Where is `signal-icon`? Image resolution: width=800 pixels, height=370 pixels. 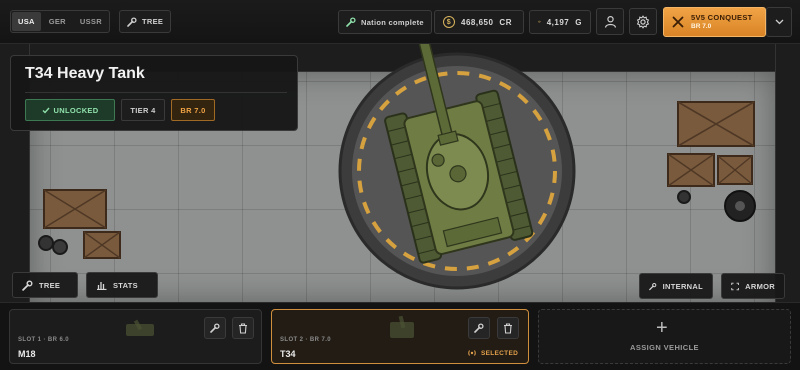
signal-icon is located at coordinates (472, 353).